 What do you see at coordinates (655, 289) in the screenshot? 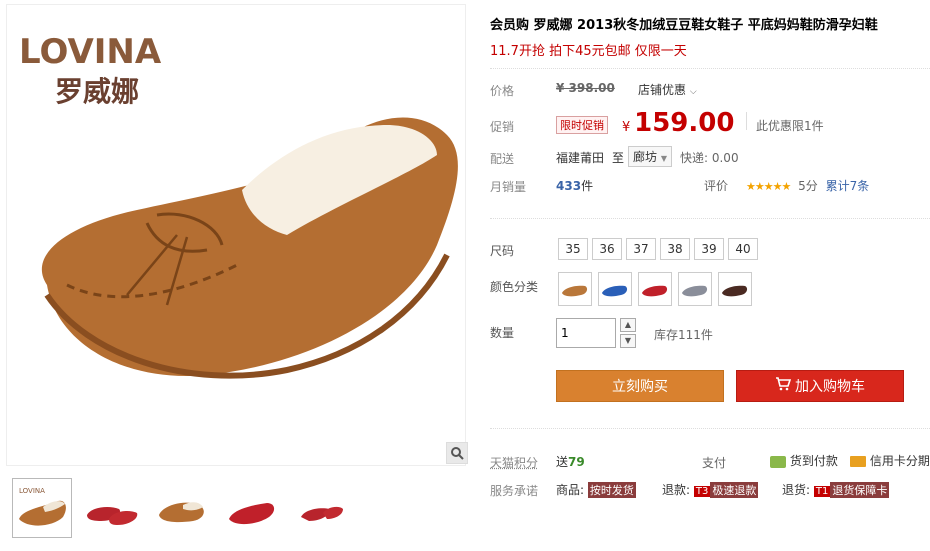
I see `color-swatch-red` at bounding box center [655, 289].